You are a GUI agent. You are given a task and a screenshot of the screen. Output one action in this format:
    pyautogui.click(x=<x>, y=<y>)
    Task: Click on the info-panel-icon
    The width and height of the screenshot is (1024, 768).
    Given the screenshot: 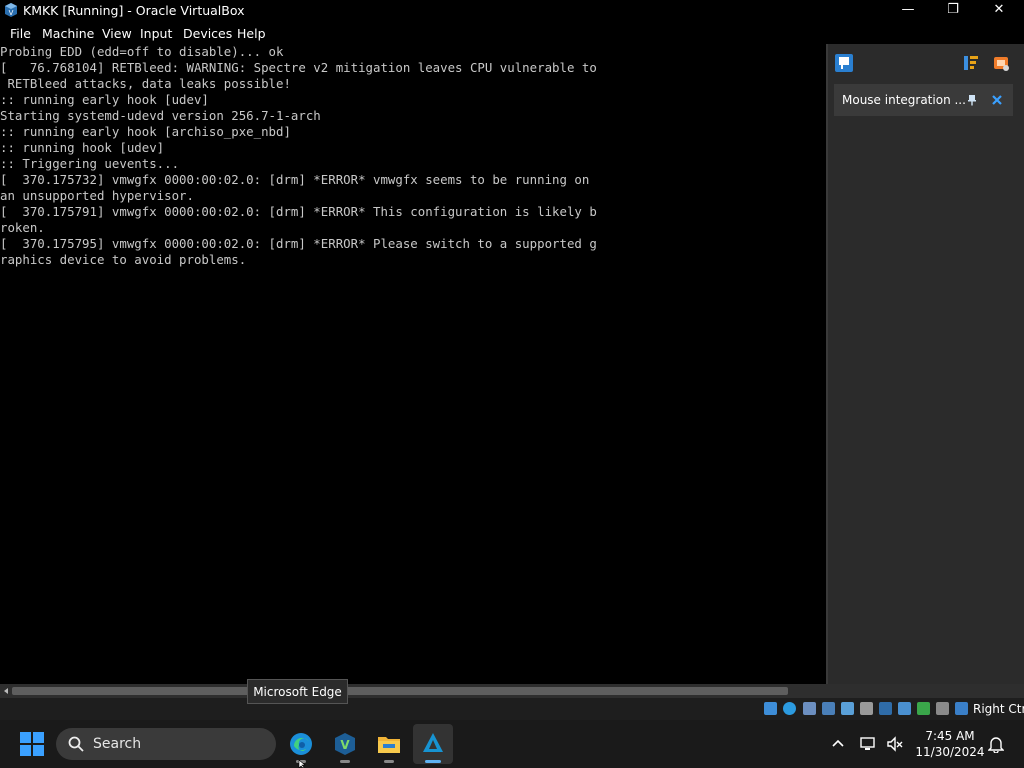 What is the action you would take?
    pyautogui.click(x=844, y=63)
    